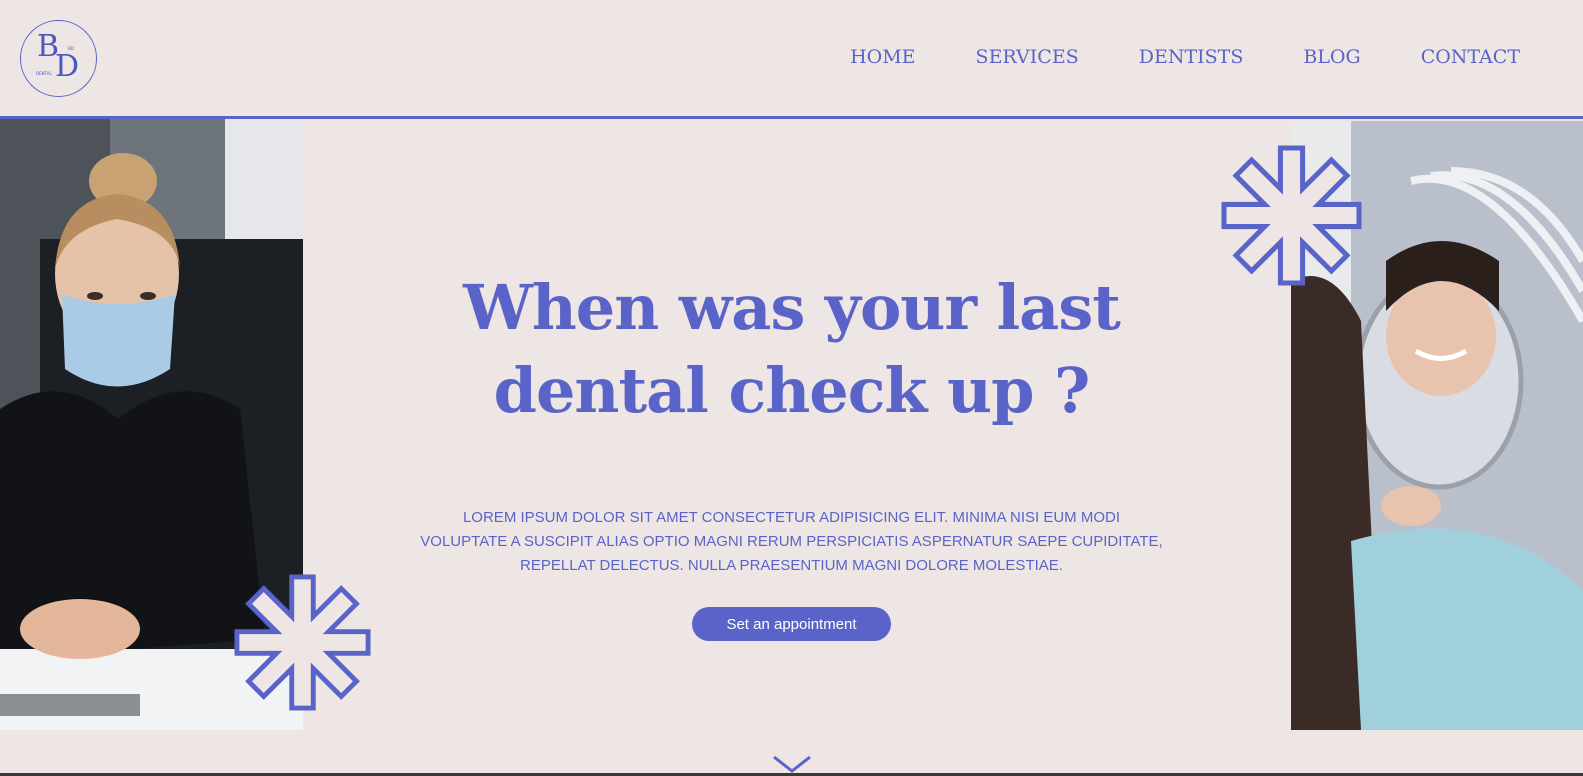 This screenshot has height=776, width=1583. I want to click on nav-contact: CONTACT, so click(1470, 57).